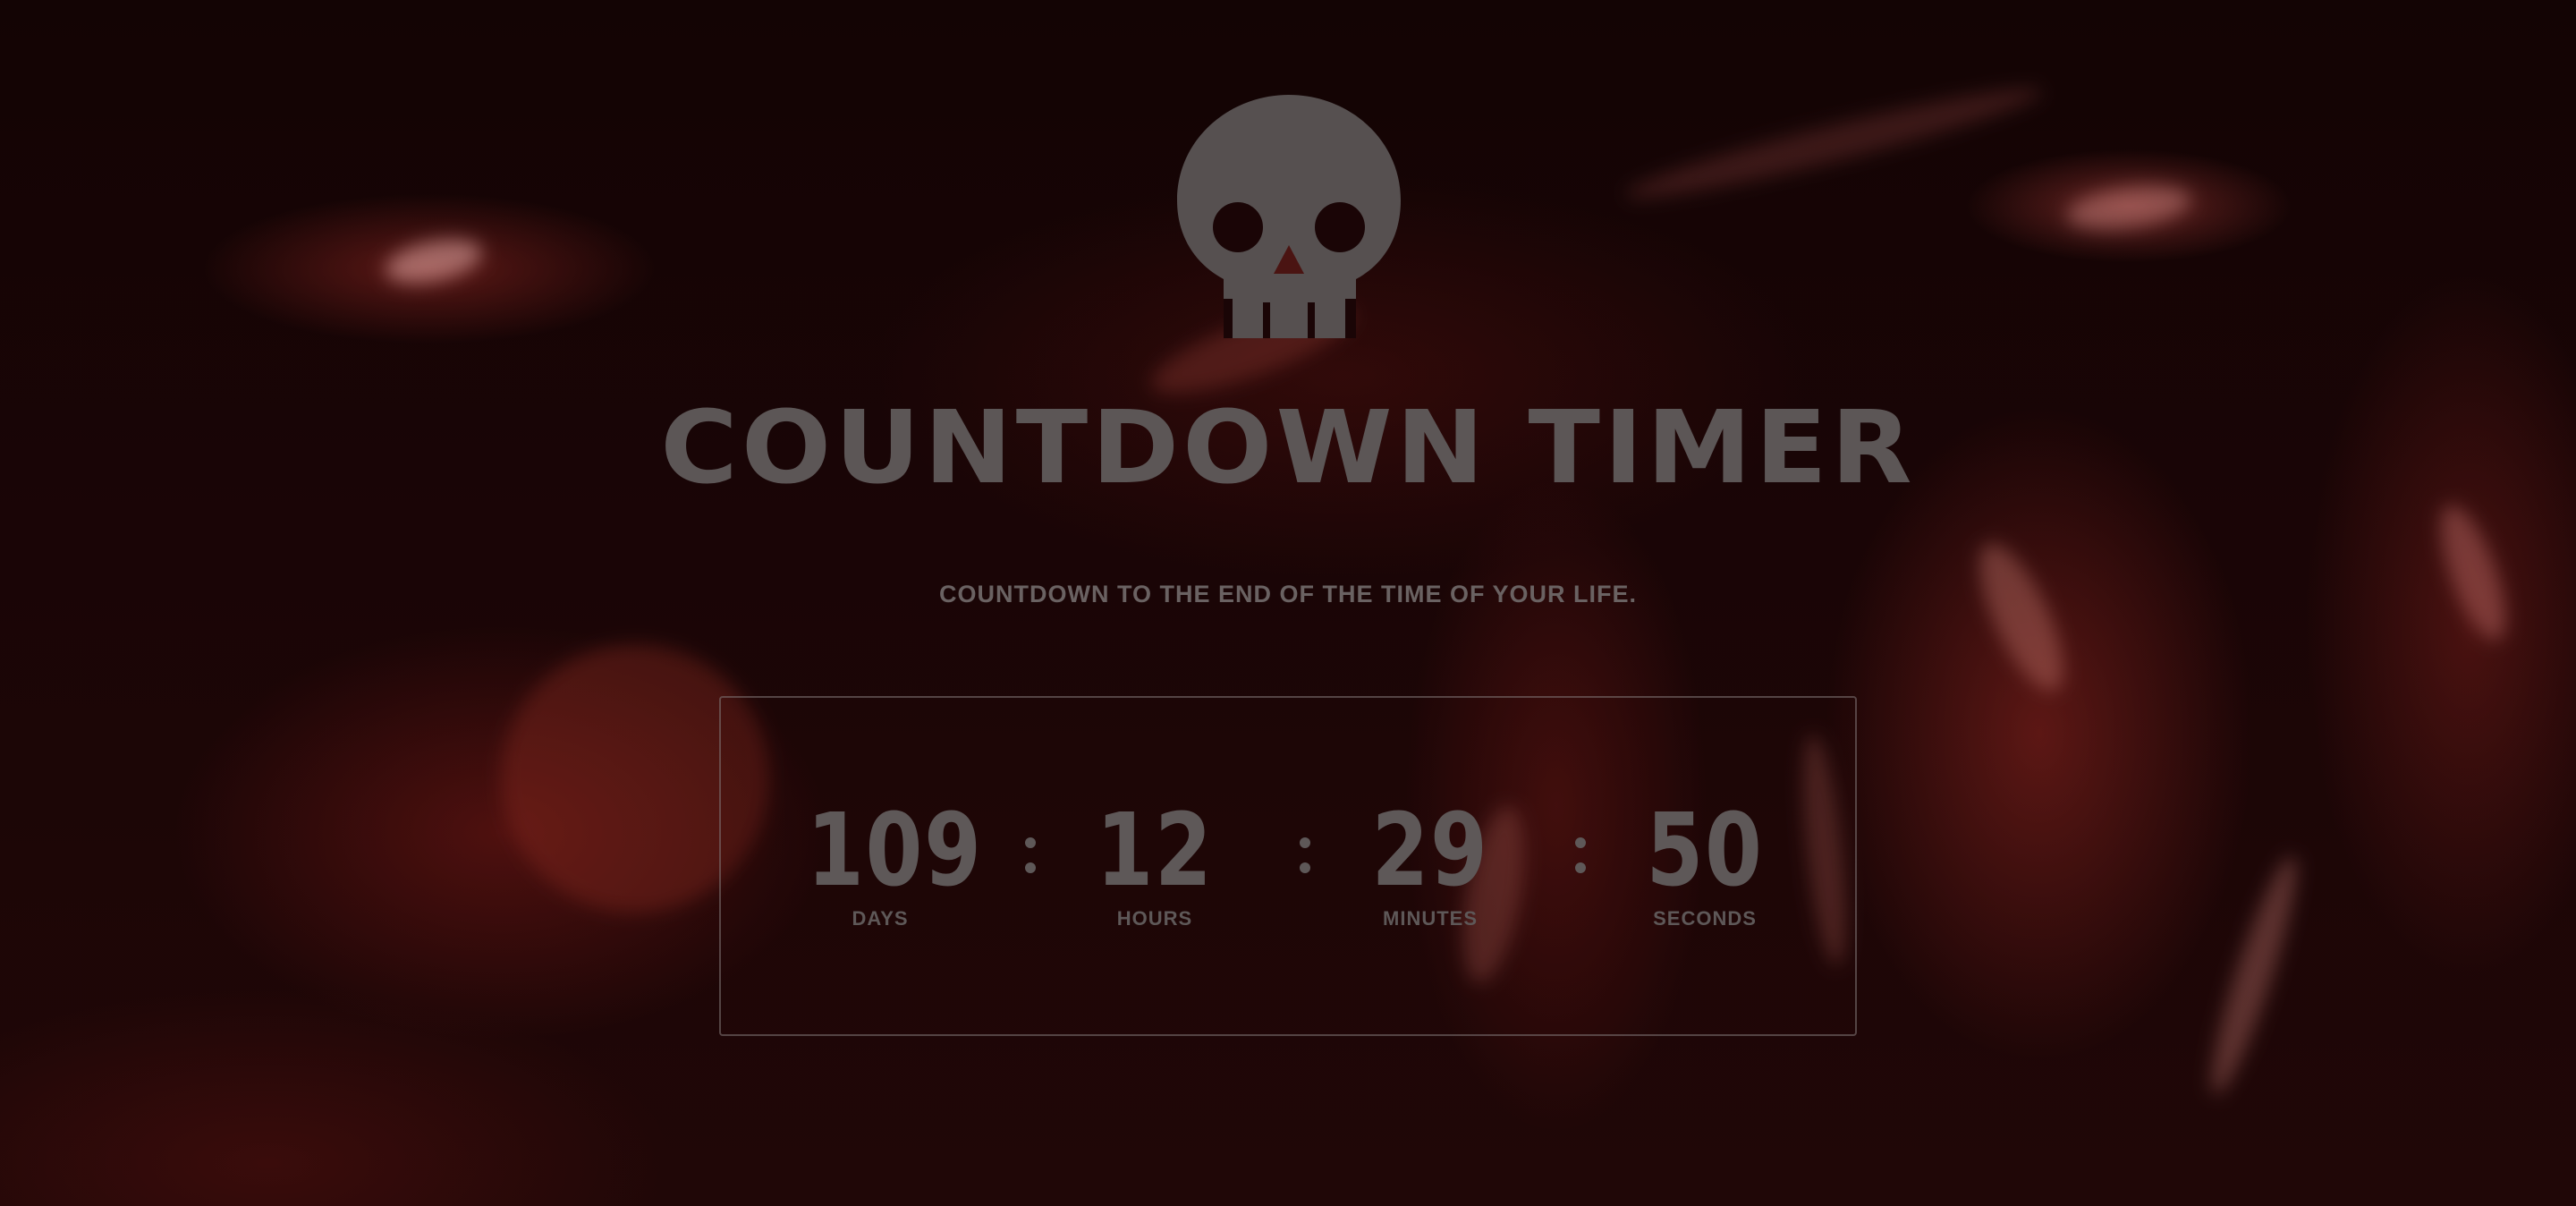 The image size is (2576, 1206). Describe the element at coordinates (1155, 851) in the screenshot. I see `hours-value: 12` at that location.